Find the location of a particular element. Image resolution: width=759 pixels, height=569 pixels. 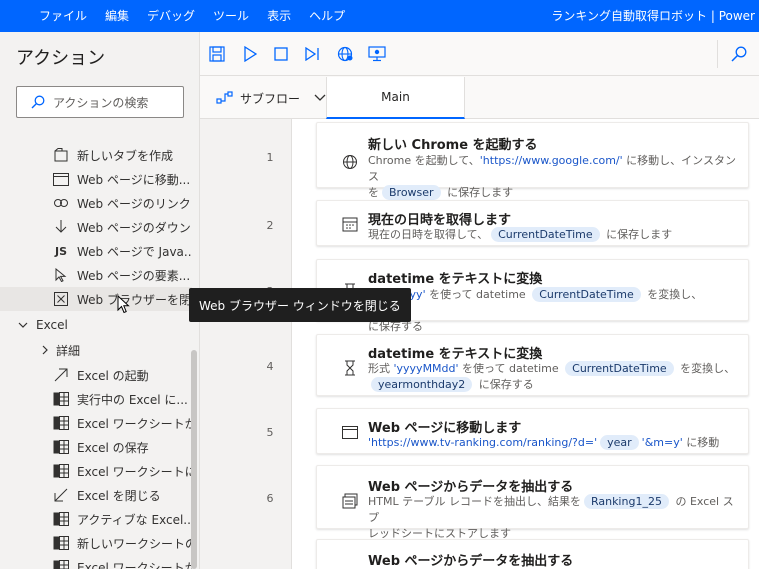

variable-token: year is located at coordinates (619, 442).